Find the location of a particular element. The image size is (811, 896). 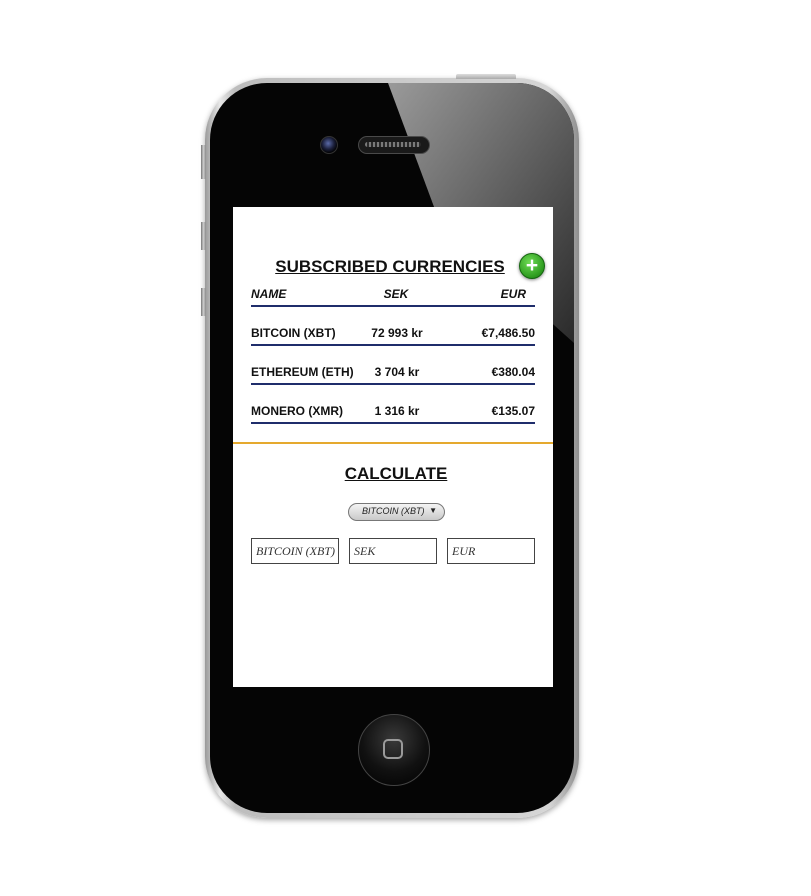

table-row: ETHEREUM (ETH) 3 704 kr €380.04 is located at coordinates (393, 372).